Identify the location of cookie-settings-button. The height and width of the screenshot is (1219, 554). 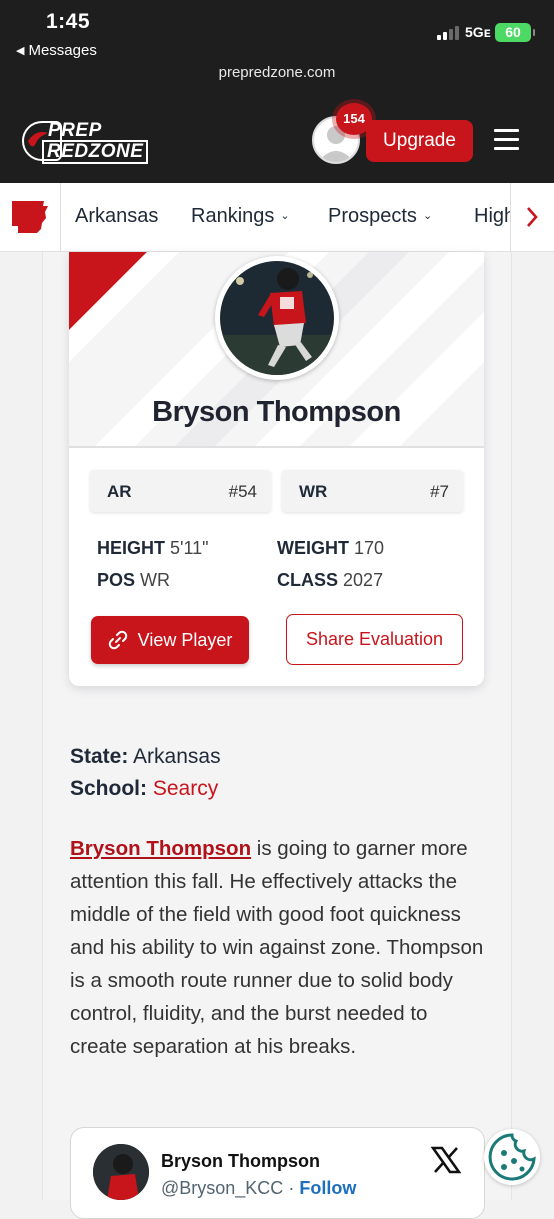
(512, 1157).